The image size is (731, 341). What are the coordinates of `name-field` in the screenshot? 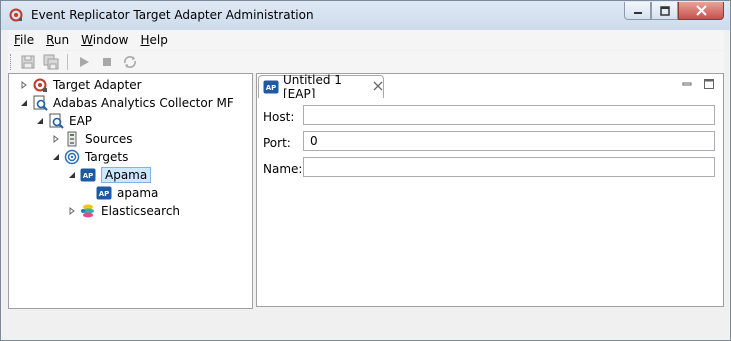 It's located at (509, 167).